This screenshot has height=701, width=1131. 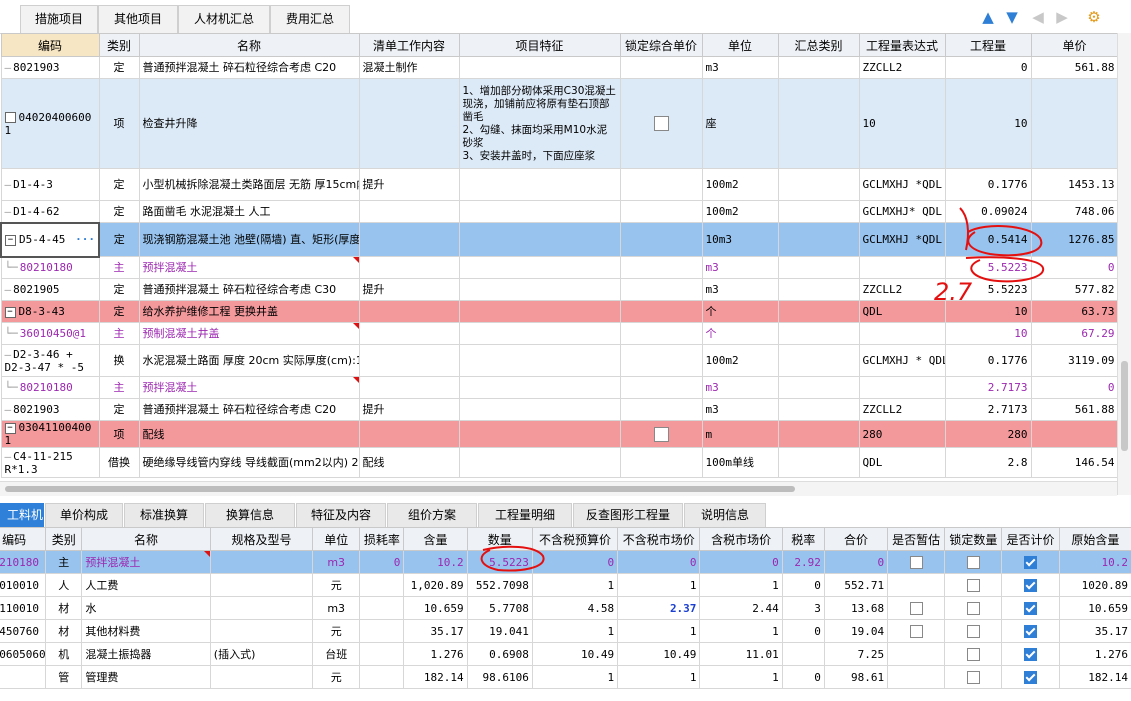 What do you see at coordinates (659, 539) in the screenshot?
I see `column-header: 不含税市场价` at bounding box center [659, 539].